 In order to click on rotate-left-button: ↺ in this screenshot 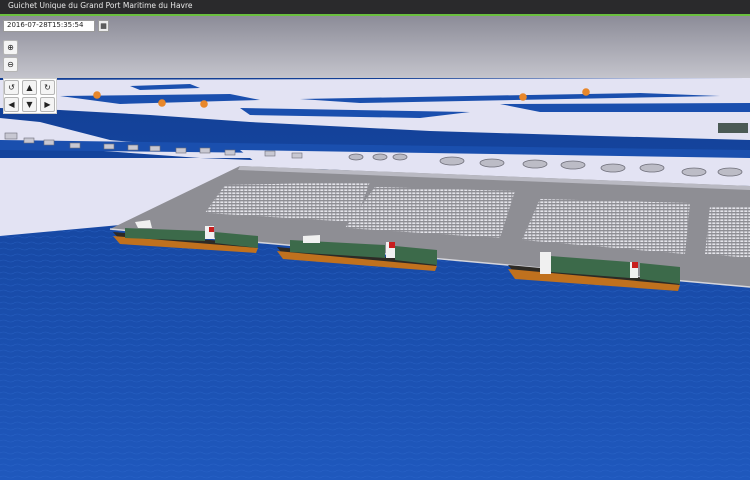, I will do `click(11, 87)`.